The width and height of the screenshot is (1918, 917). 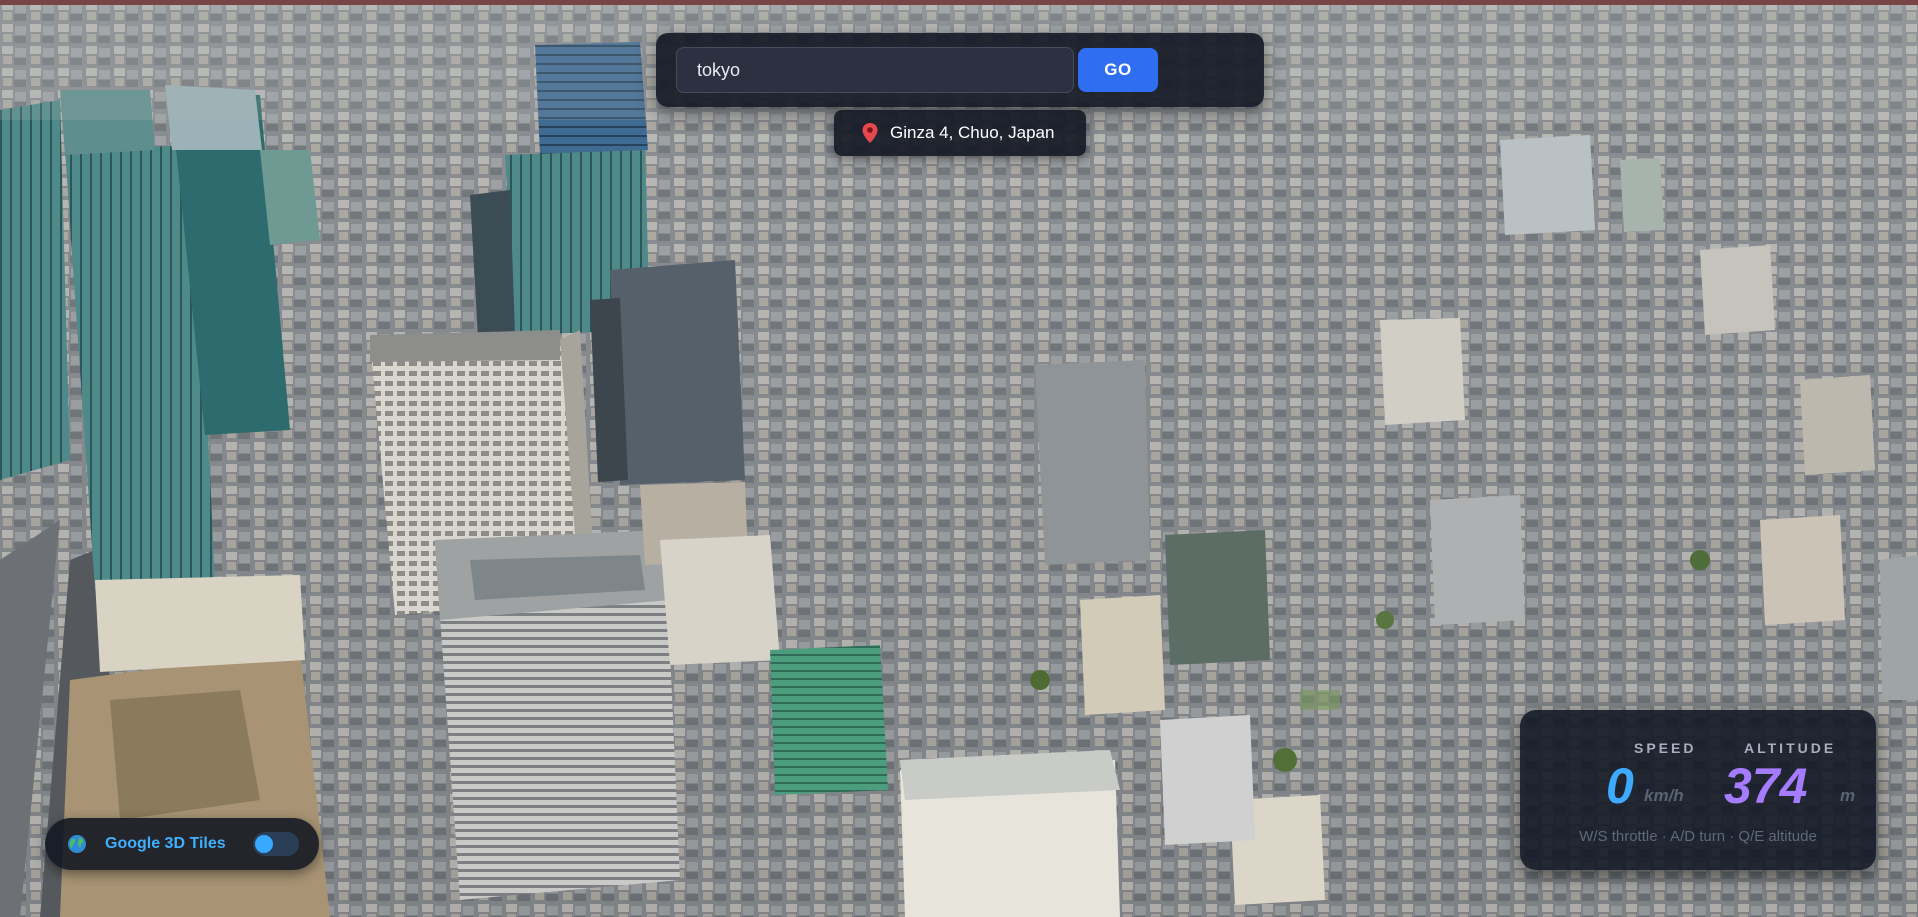 What do you see at coordinates (1118, 70) in the screenshot?
I see `go-button: GO` at bounding box center [1118, 70].